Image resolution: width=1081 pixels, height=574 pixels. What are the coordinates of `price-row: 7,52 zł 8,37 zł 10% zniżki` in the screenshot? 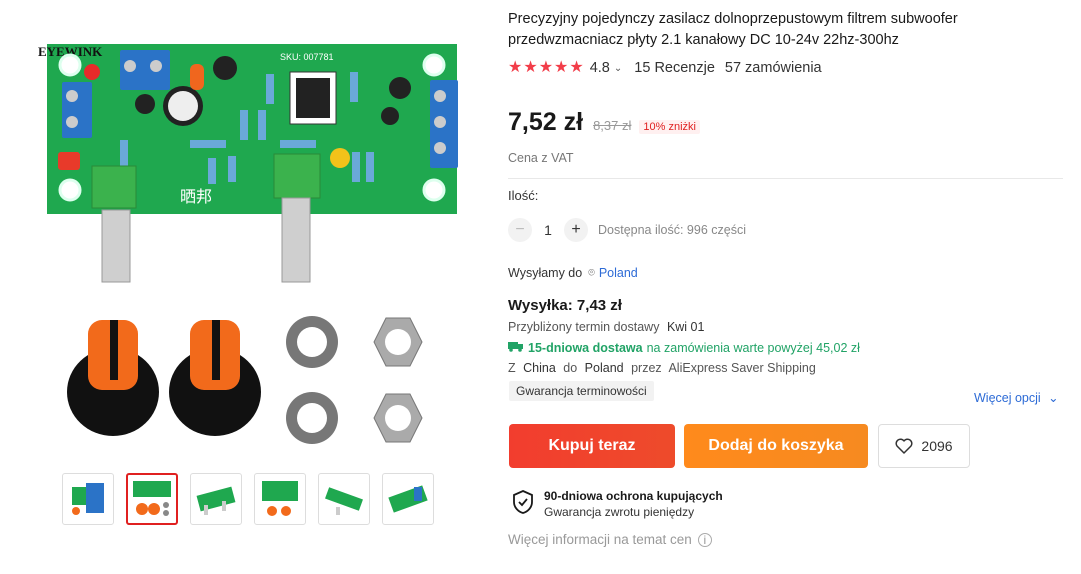 It's located at (604, 122).